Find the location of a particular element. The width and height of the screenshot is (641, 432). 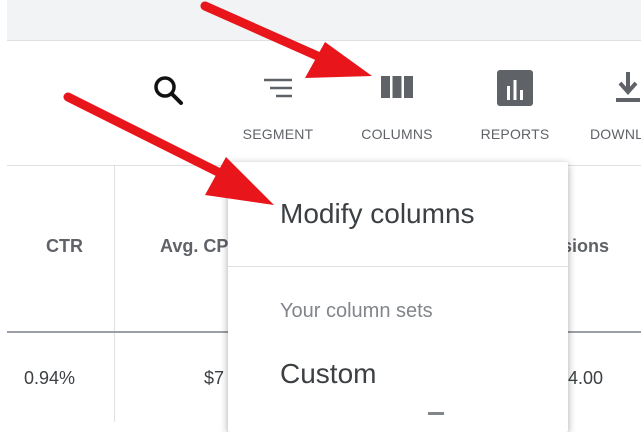

custom-column-set-option: Custom is located at coordinates (328, 374).